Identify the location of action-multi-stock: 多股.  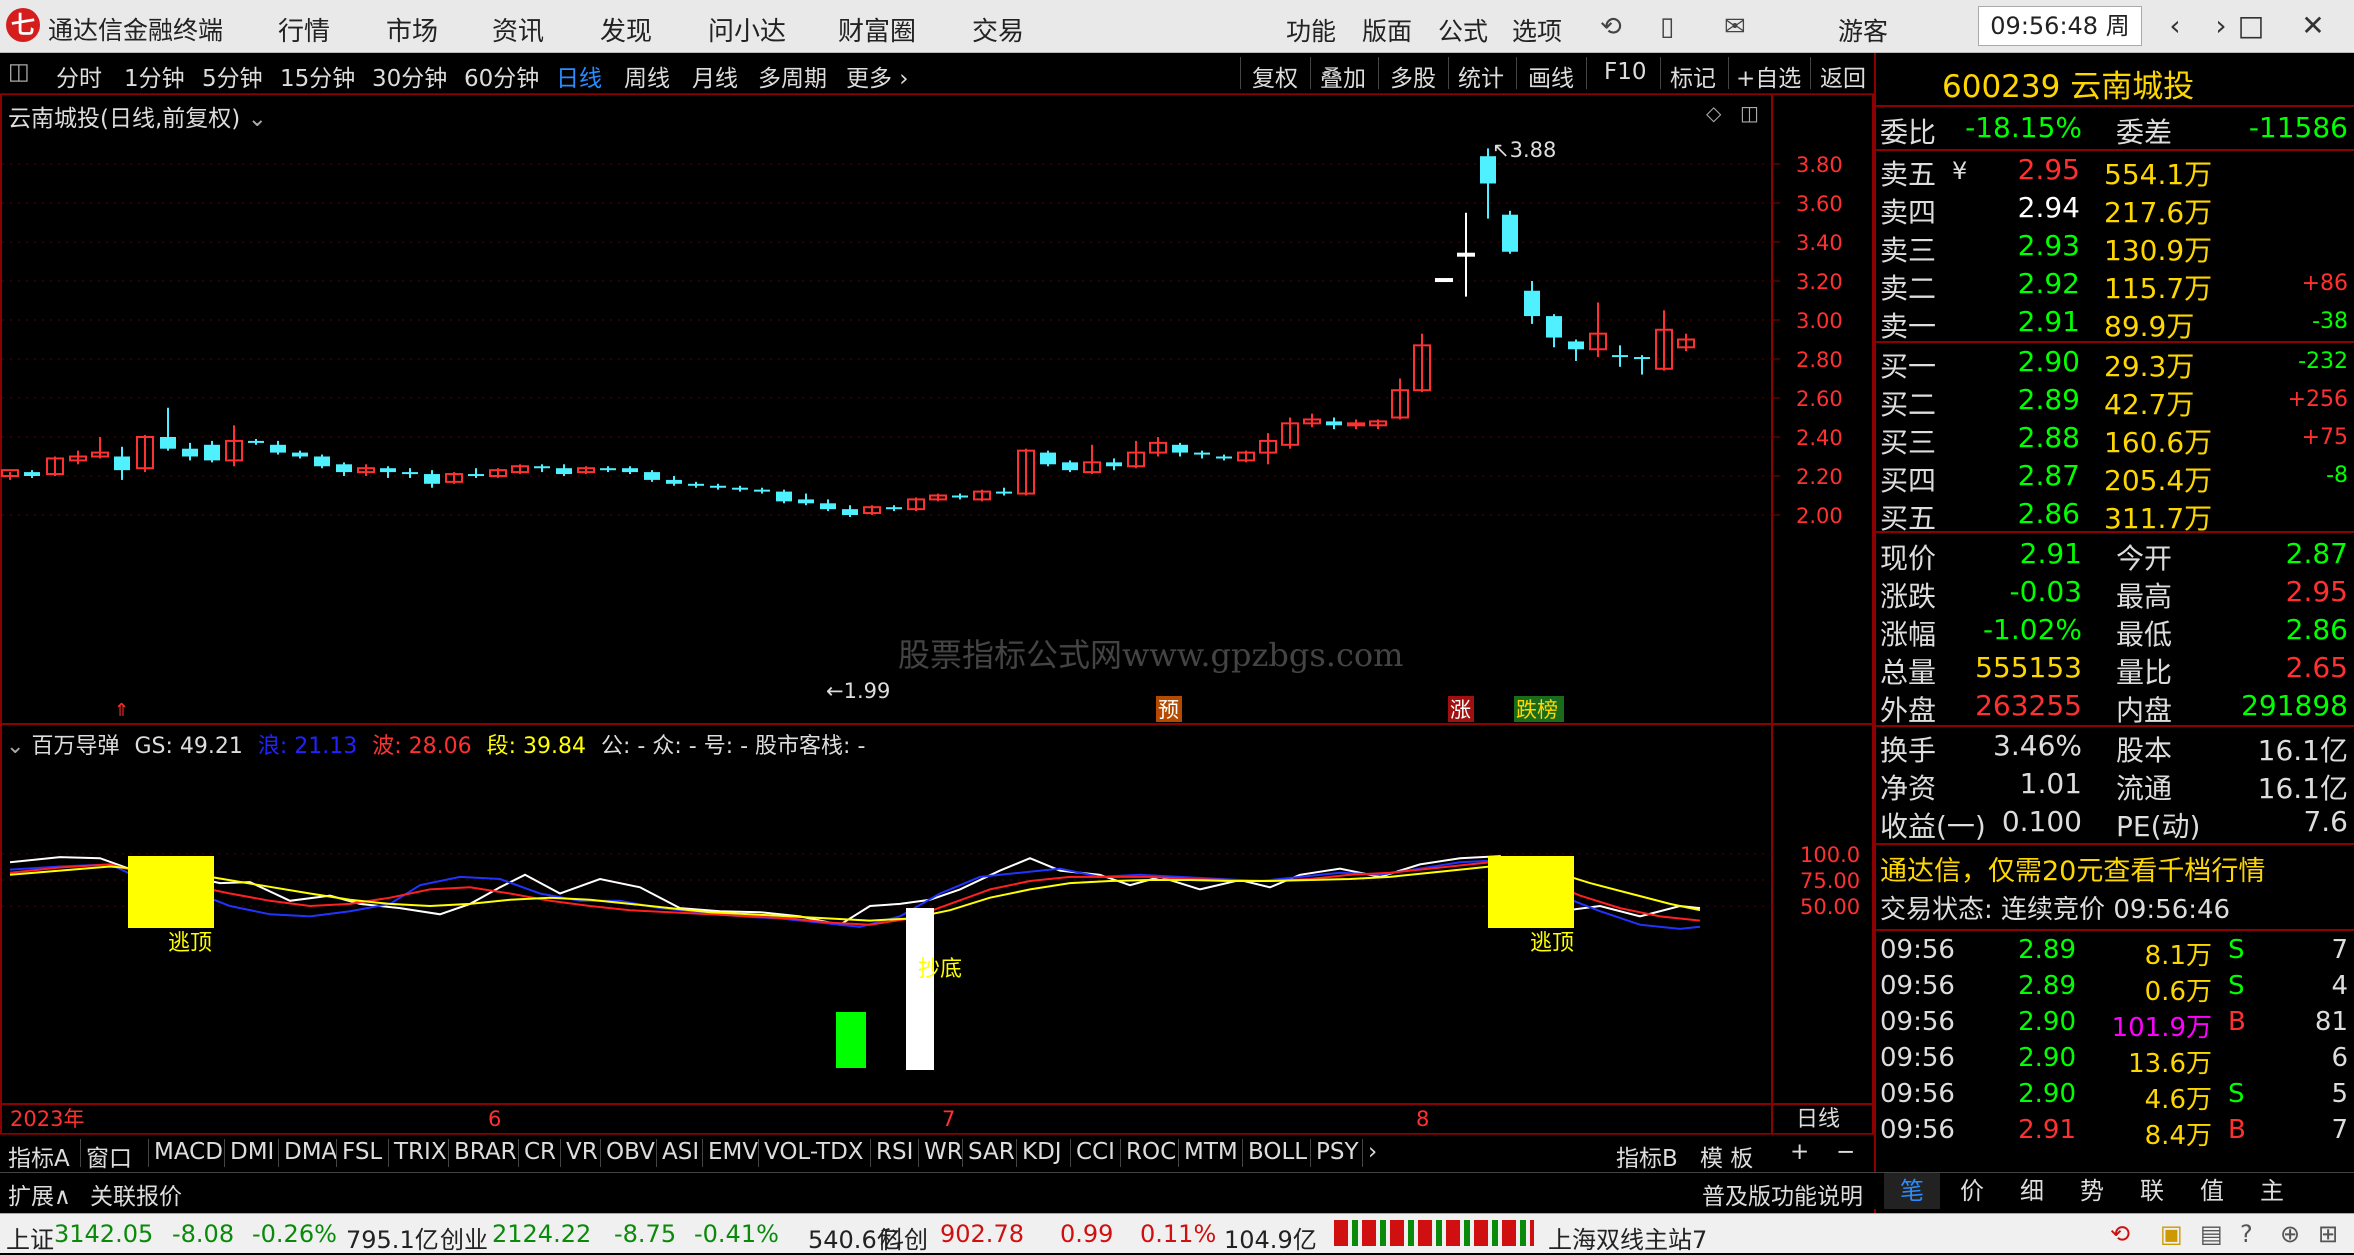
(1413, 76).